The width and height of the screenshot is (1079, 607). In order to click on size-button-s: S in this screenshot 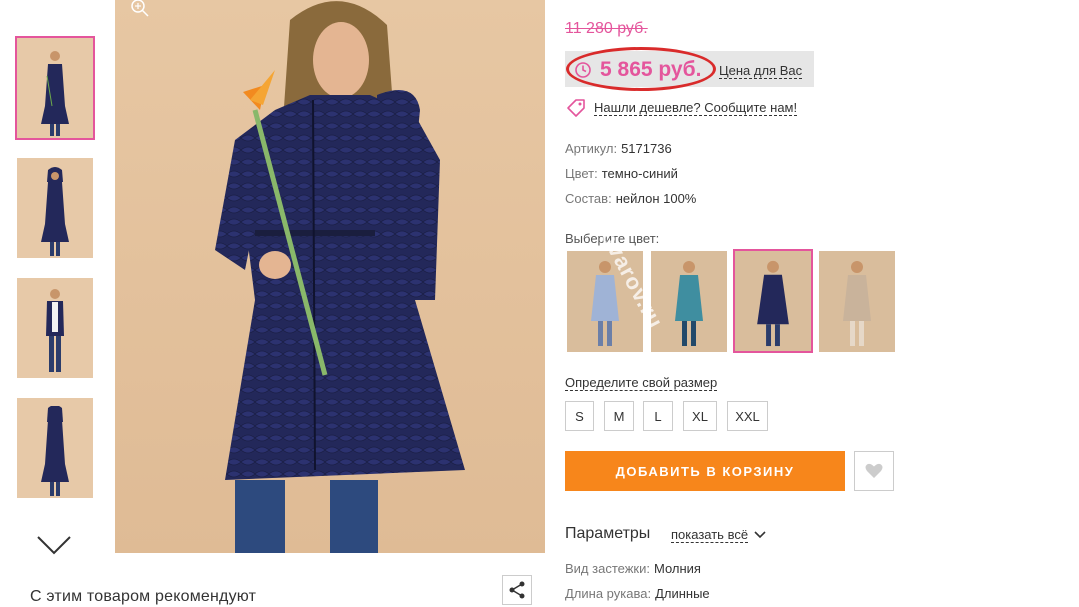, I will do `click(579, 416)`.